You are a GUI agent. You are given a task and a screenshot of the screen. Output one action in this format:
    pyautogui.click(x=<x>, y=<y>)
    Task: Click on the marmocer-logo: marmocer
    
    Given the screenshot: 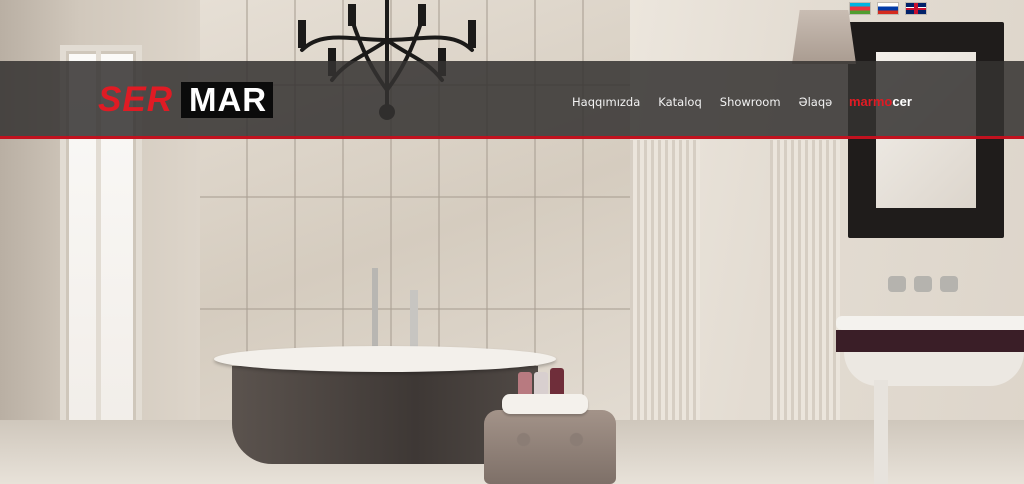 What is the action you would take?
    pyautogui.click(x=880, y=101)
    